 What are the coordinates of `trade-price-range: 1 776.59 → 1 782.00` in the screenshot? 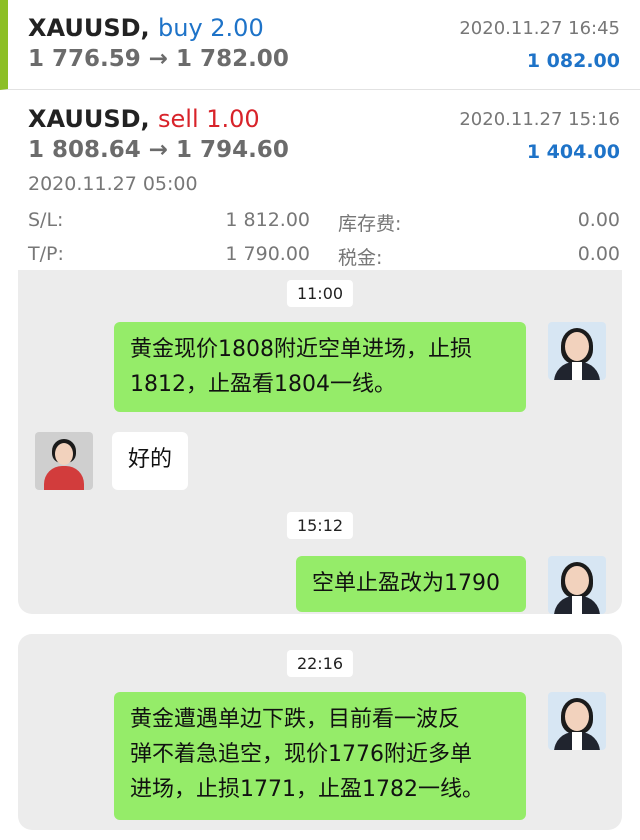 It's located at (158, 59).